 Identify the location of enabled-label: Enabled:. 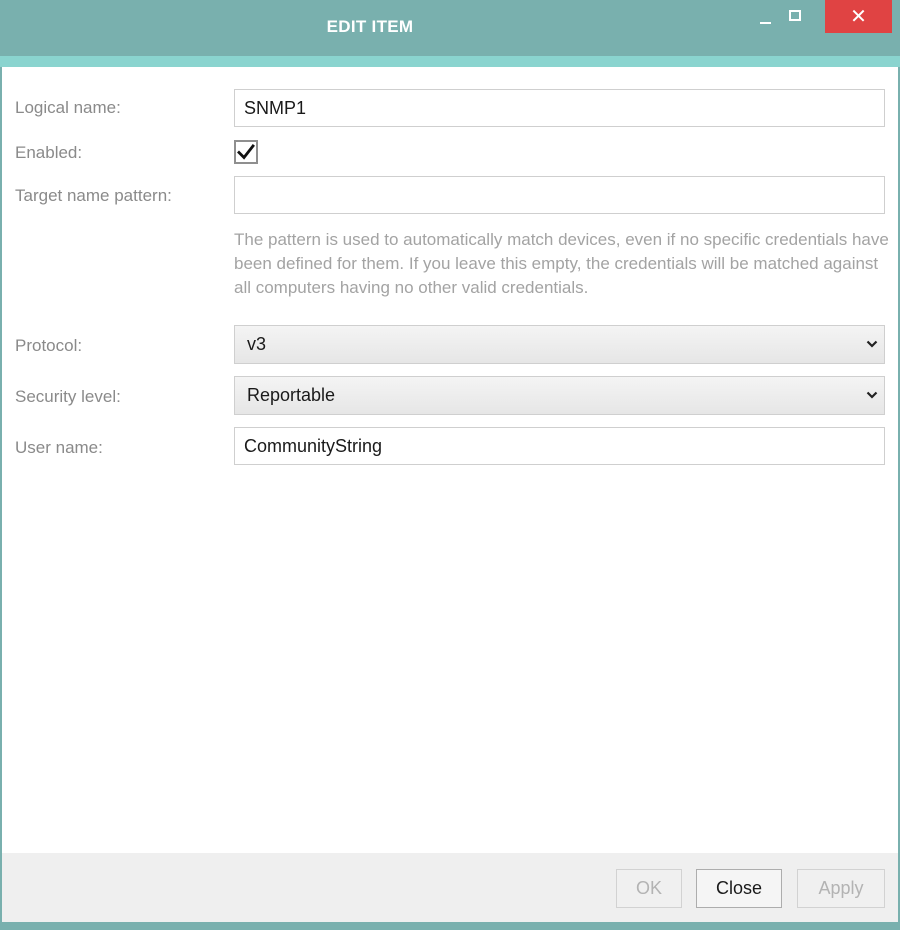
(49, 152).